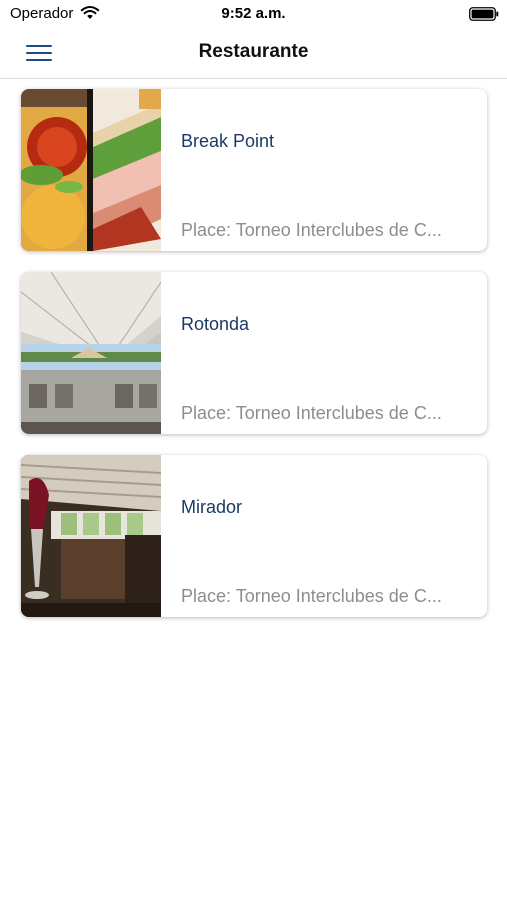 The width and height of the screenshot is (507, 900). I want to click on indoor-dining-room-photo, so click(91, 536).